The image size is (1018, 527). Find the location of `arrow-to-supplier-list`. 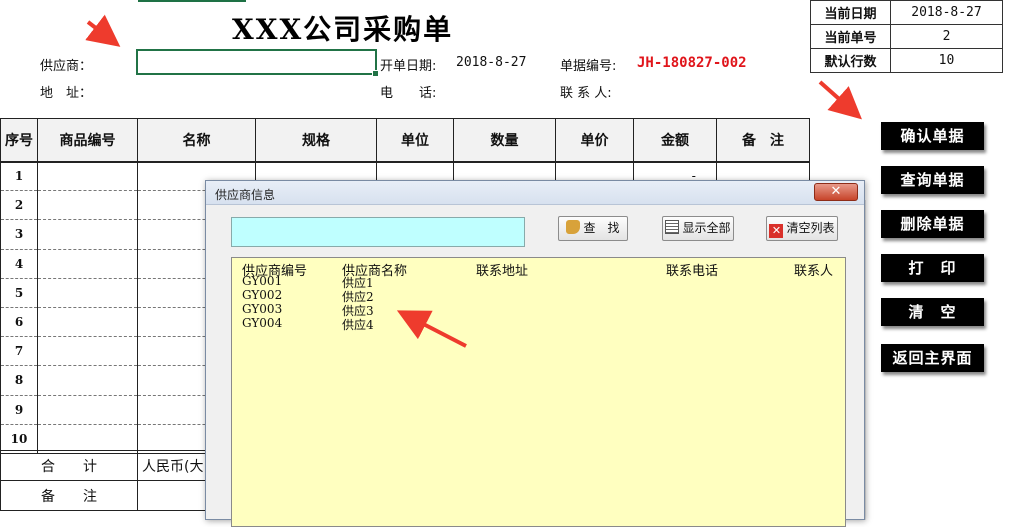

arrow-to-supplier-list is located at coordinates (431, 329).